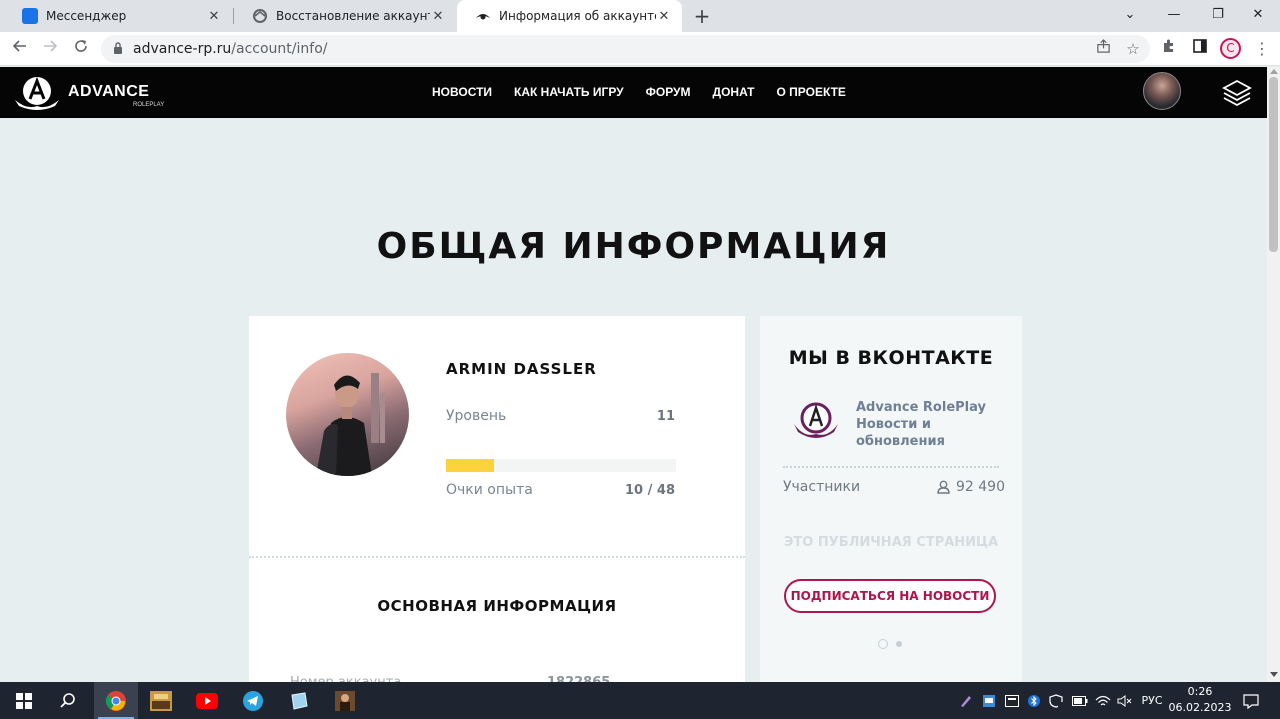 The height and width of the screenshot is (719, 1280). I want to click on section-divider, so click(497, 557).